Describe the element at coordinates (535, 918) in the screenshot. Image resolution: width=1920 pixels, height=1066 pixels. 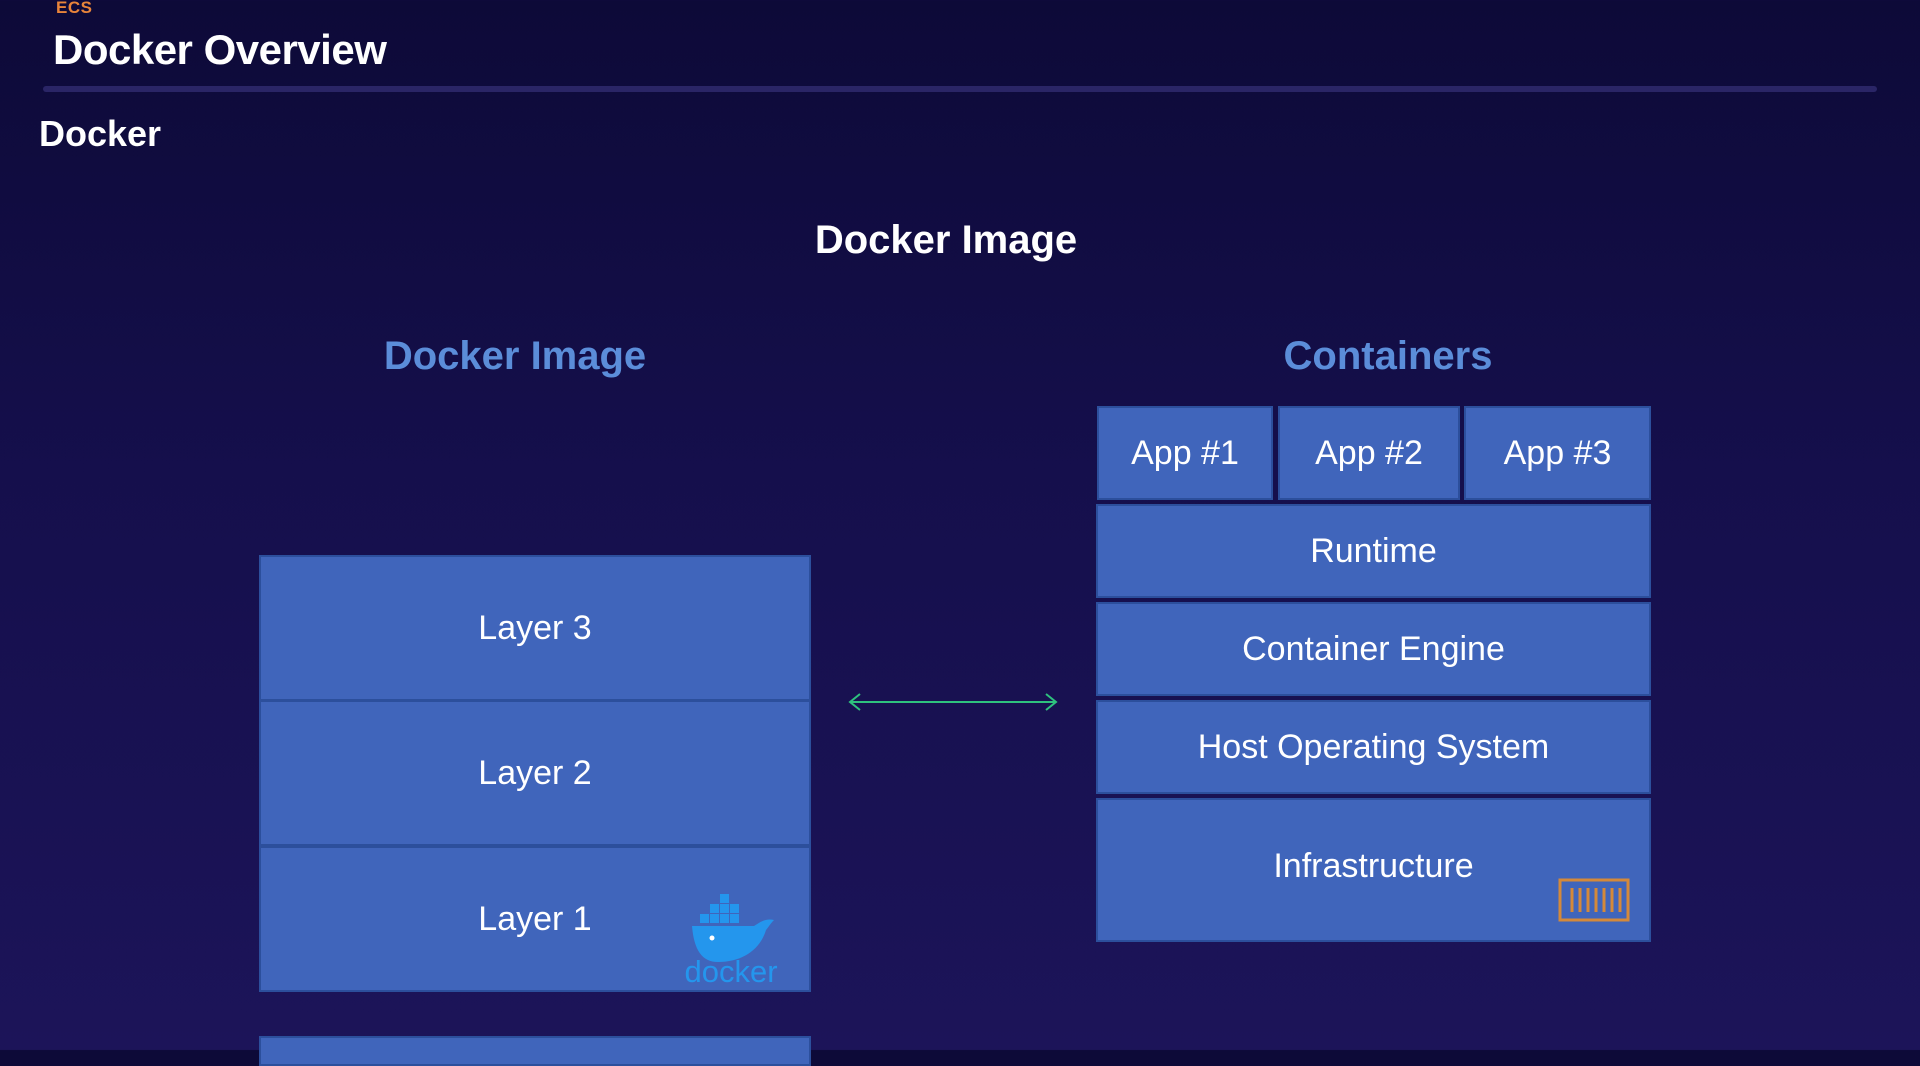
I see `layer-label: Layer 1` at that location.